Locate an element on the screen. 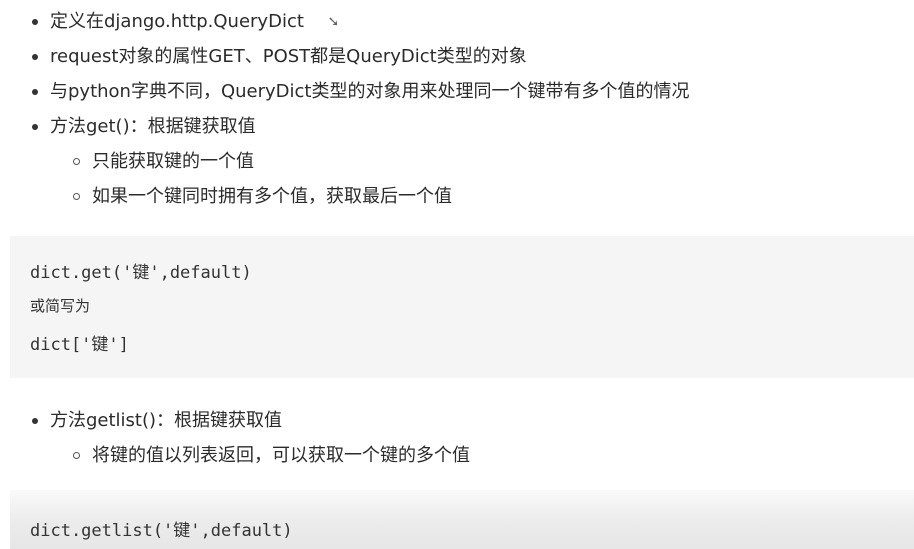  sub-list-item-text: 如果一个键同时拥有多个值，获取最后一个值 is located at coordinates (272, 196).